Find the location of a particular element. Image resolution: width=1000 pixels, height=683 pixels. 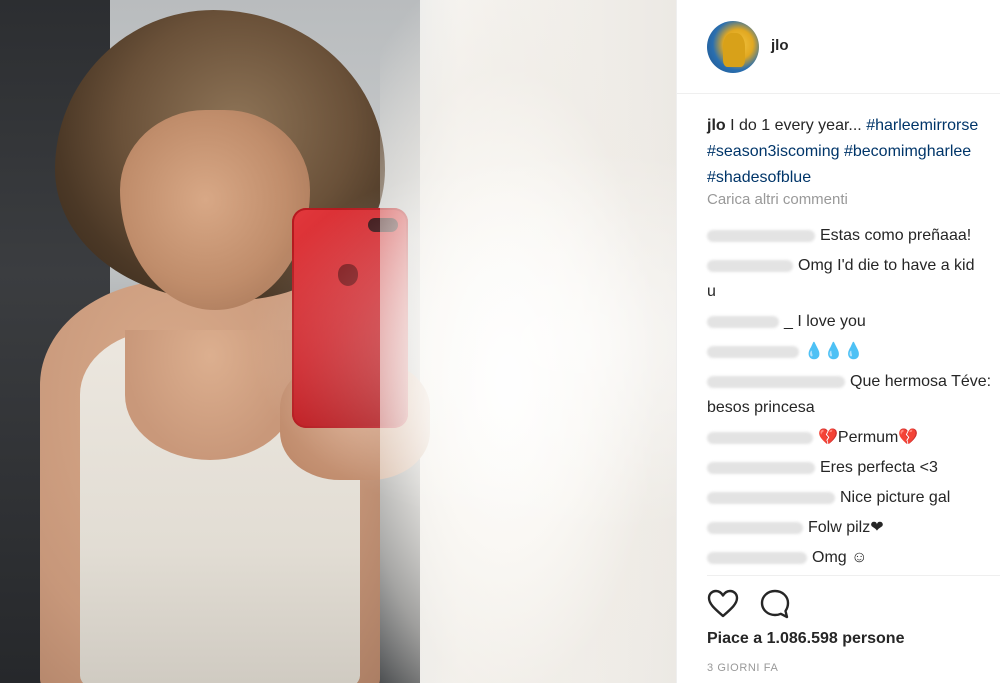

post-header: jlo is located at coordinates (838, 47).